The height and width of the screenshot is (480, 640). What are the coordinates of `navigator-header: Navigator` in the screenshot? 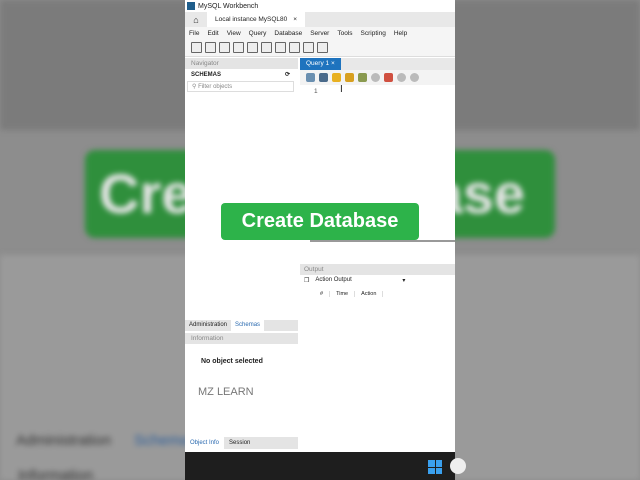 It's located at (241, 63).